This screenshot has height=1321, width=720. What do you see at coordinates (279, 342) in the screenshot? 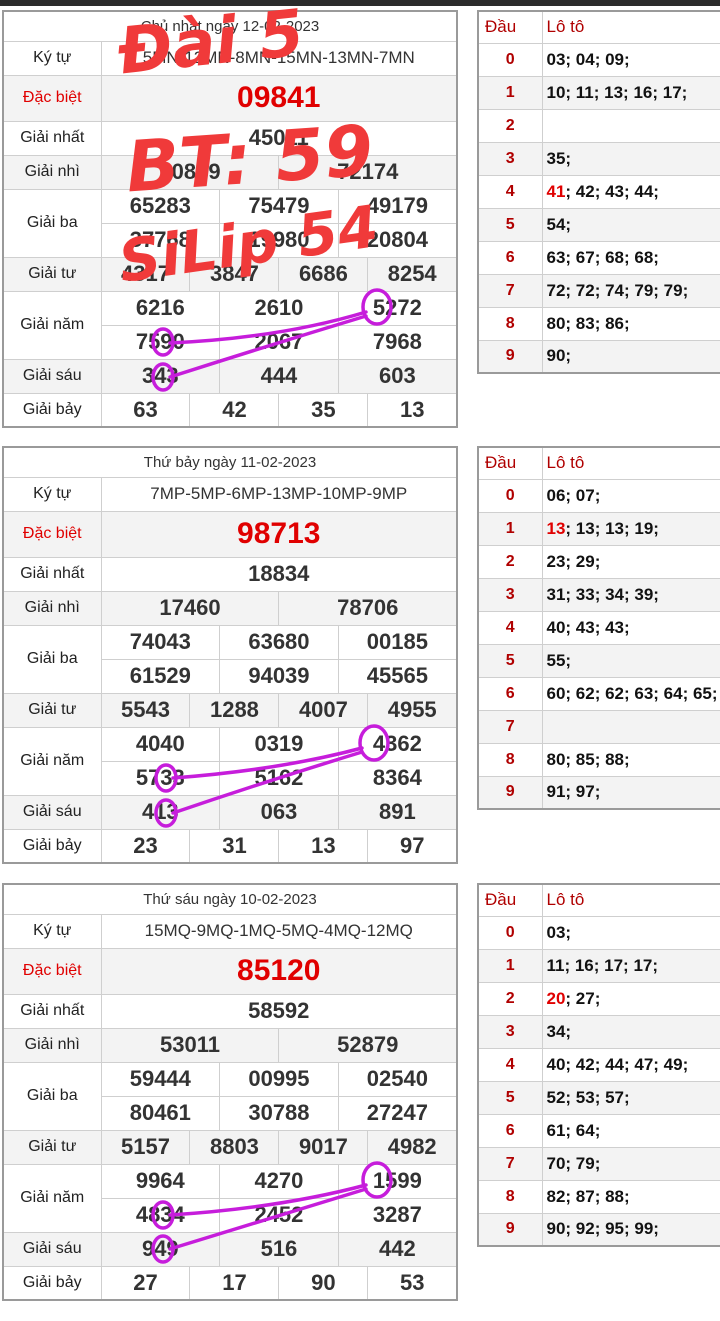
I see `fifth-prize: 2067` at bounding box center [279, 342].